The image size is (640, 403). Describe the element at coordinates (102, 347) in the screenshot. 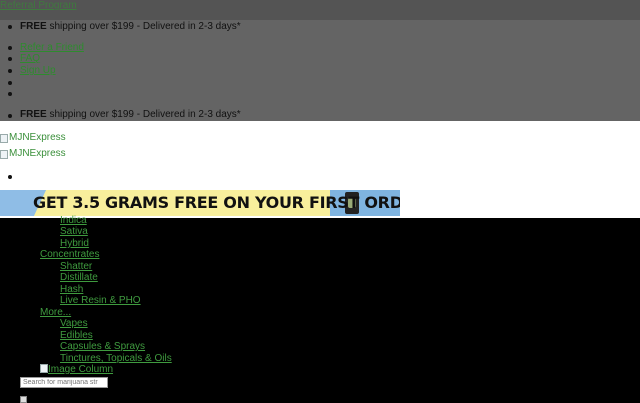

I see `menu-item-capsules-sprays: Capsules & Sprays` at that location.